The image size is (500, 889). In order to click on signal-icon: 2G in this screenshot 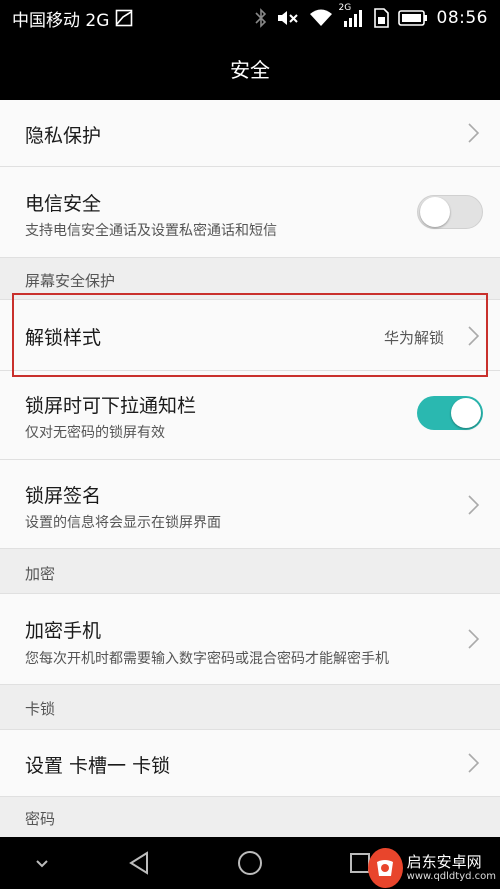, I will do `click(351, 16)`.